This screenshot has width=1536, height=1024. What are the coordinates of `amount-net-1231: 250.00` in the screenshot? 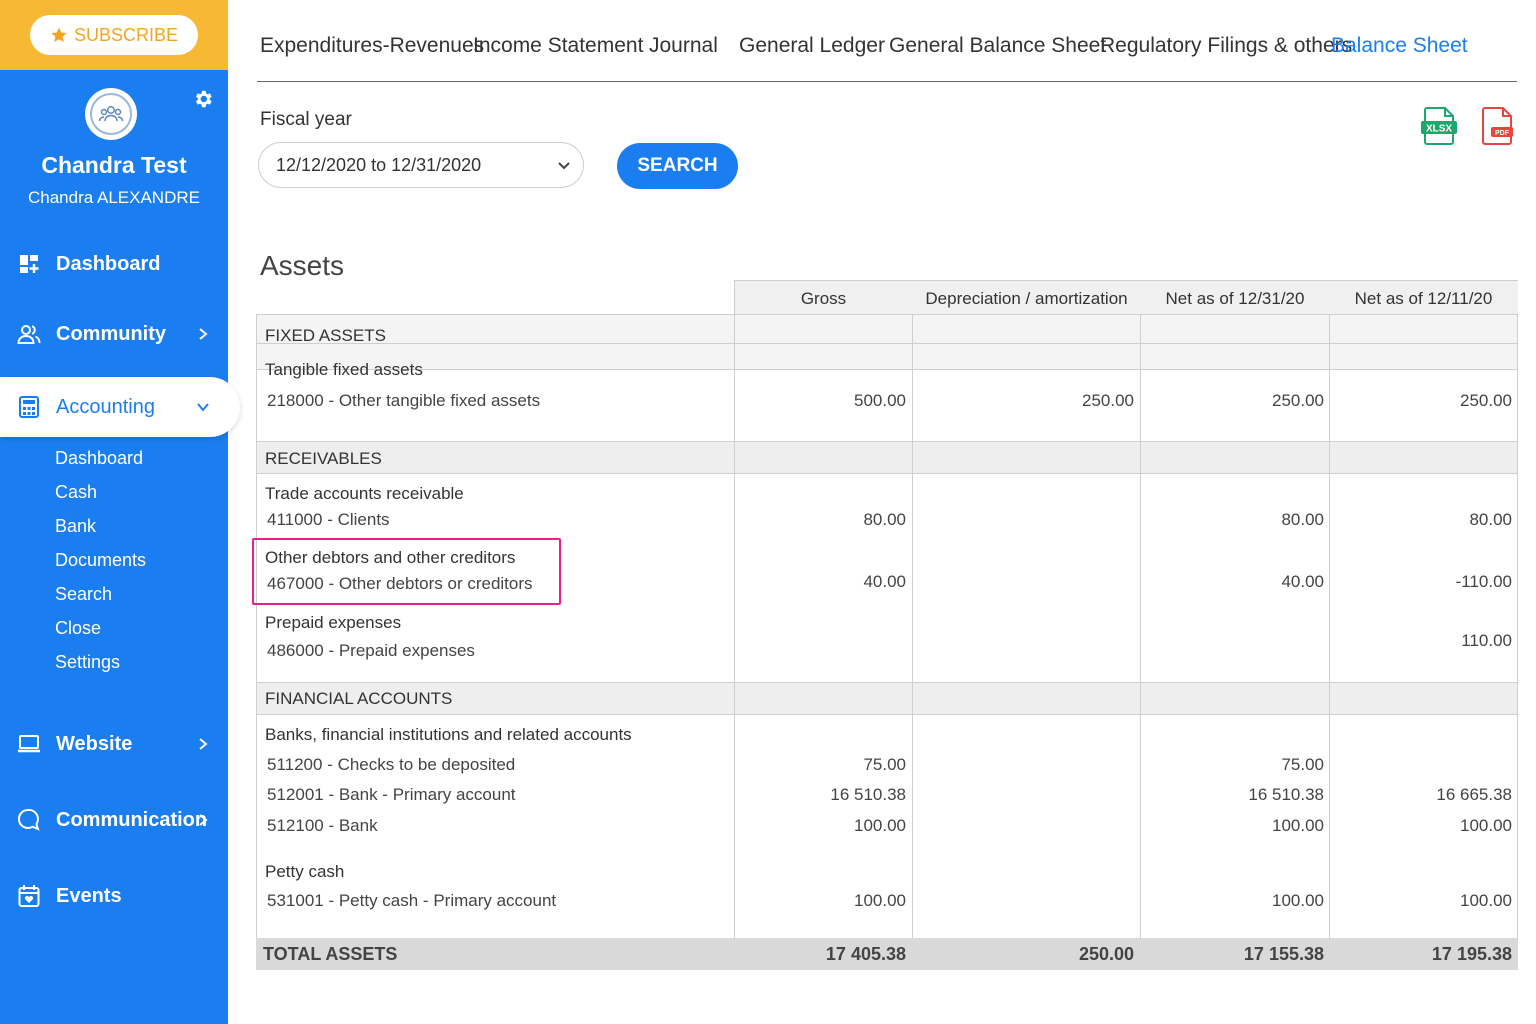 It's located at (1298, 400).